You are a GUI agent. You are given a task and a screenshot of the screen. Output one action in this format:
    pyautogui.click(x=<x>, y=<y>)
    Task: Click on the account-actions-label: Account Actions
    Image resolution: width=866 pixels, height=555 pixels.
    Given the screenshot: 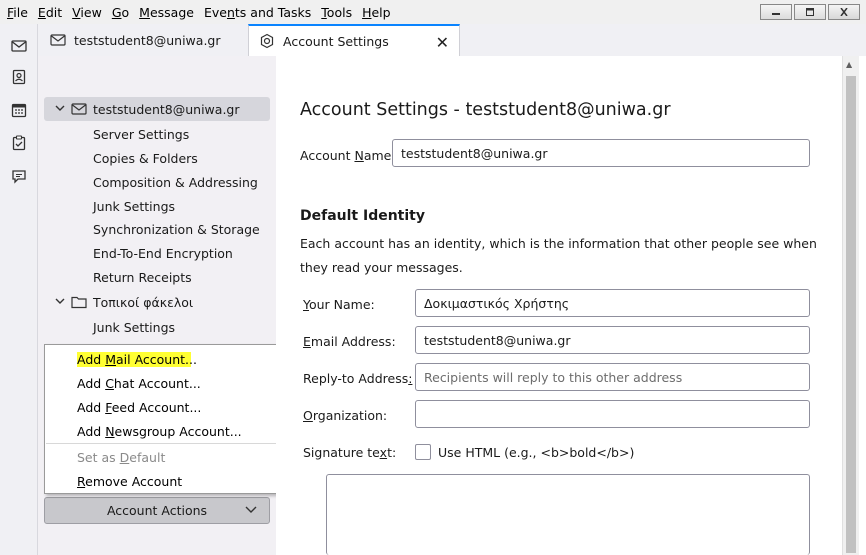 What is the action you would take?
    pyautogui.click(x=157, y=510)
    